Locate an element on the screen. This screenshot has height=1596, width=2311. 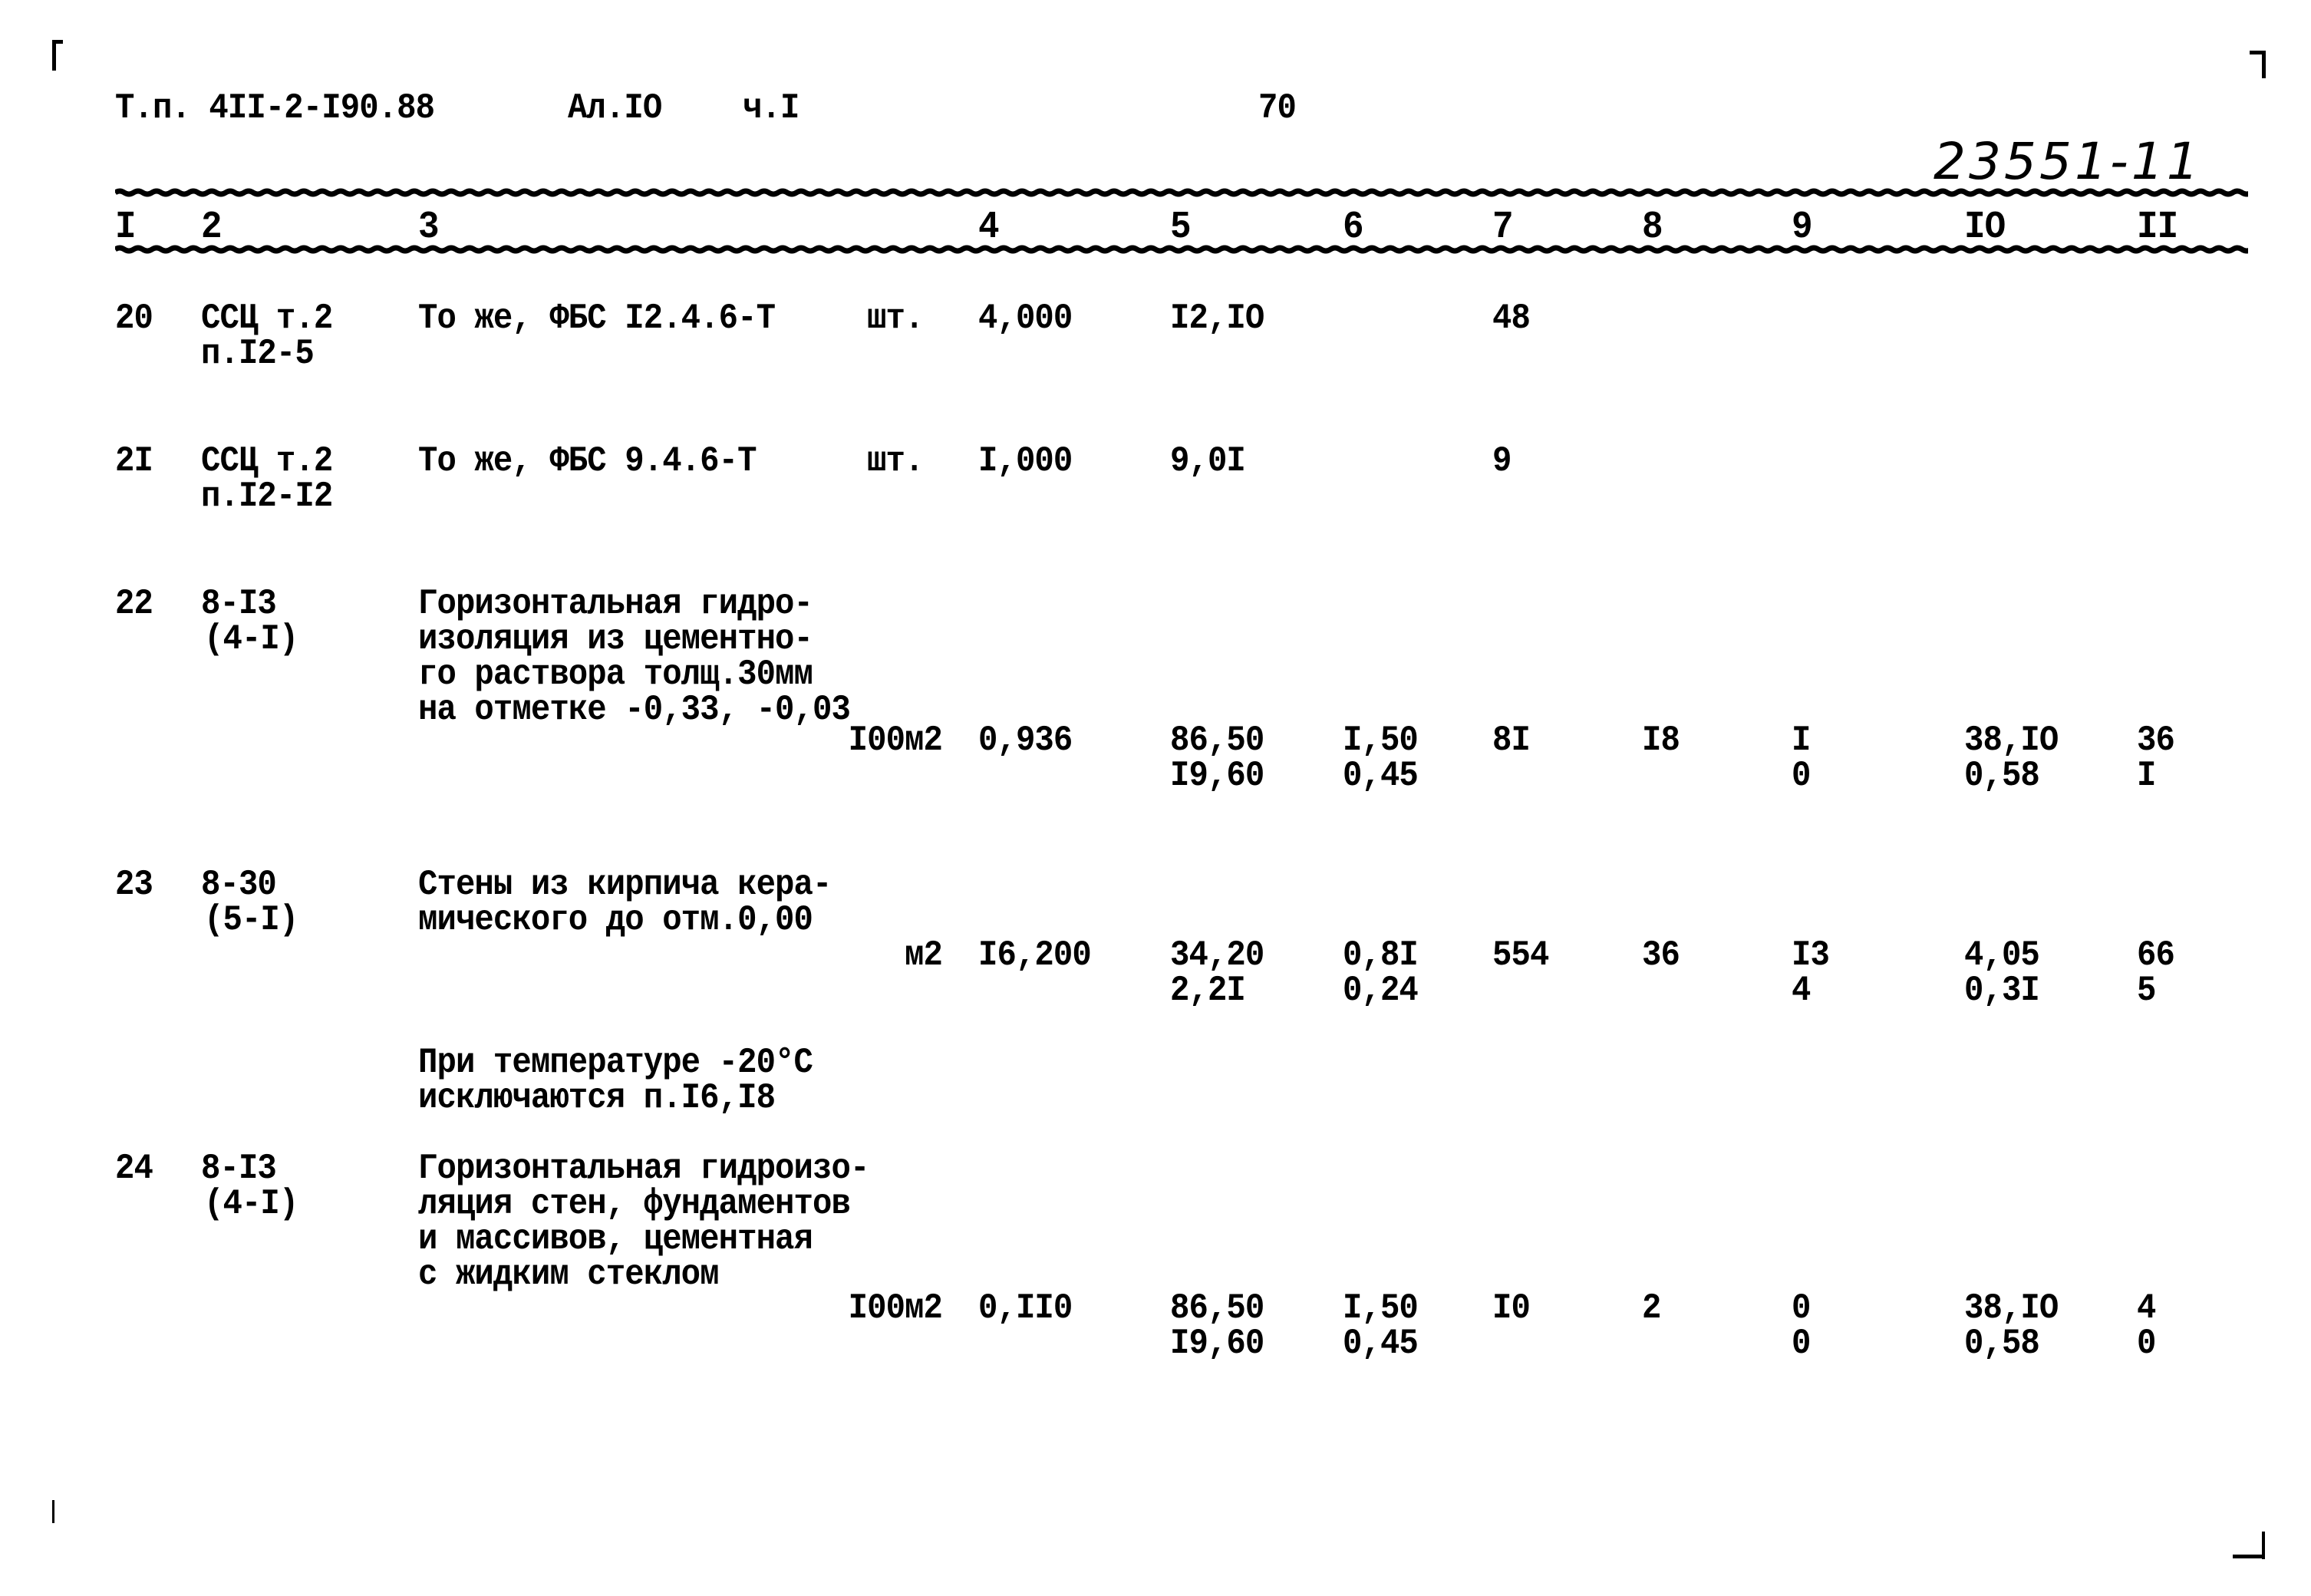
work-description: Стены из кирпича кера- is located at coordinates (625, 885).